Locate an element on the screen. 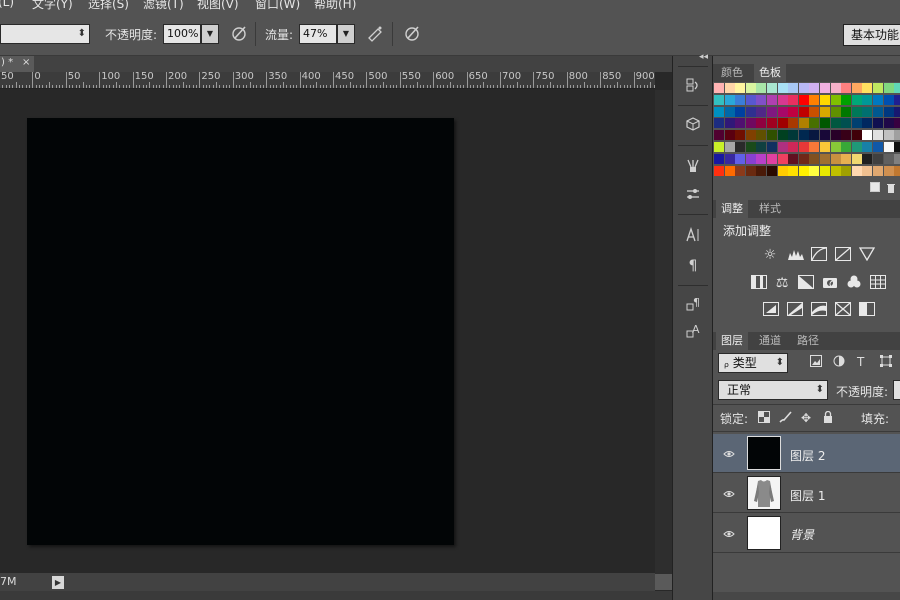 This screenshot has width=900, height=600. character-icon is located at coordinates (693, 237).